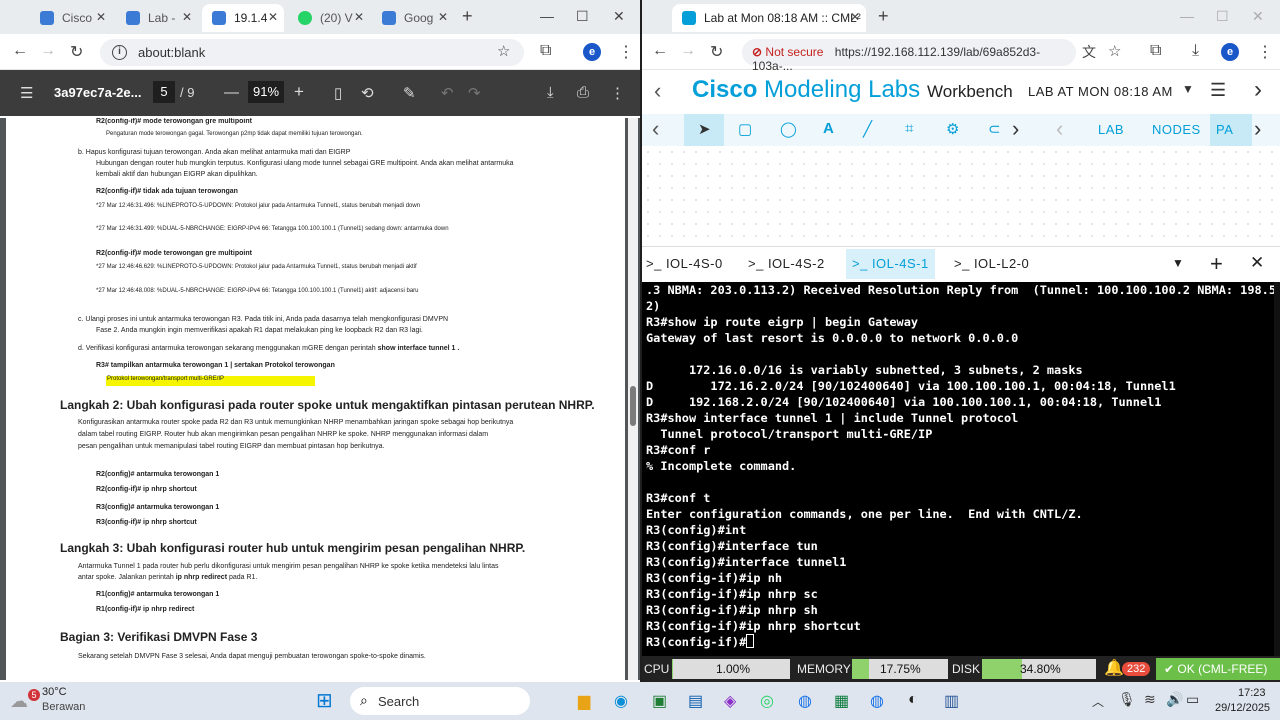 The image size is (1280, 720). Describe the element at coordinates (767, 701) in the screenshot. I see `whatsapp-icon: ◎` at that location.